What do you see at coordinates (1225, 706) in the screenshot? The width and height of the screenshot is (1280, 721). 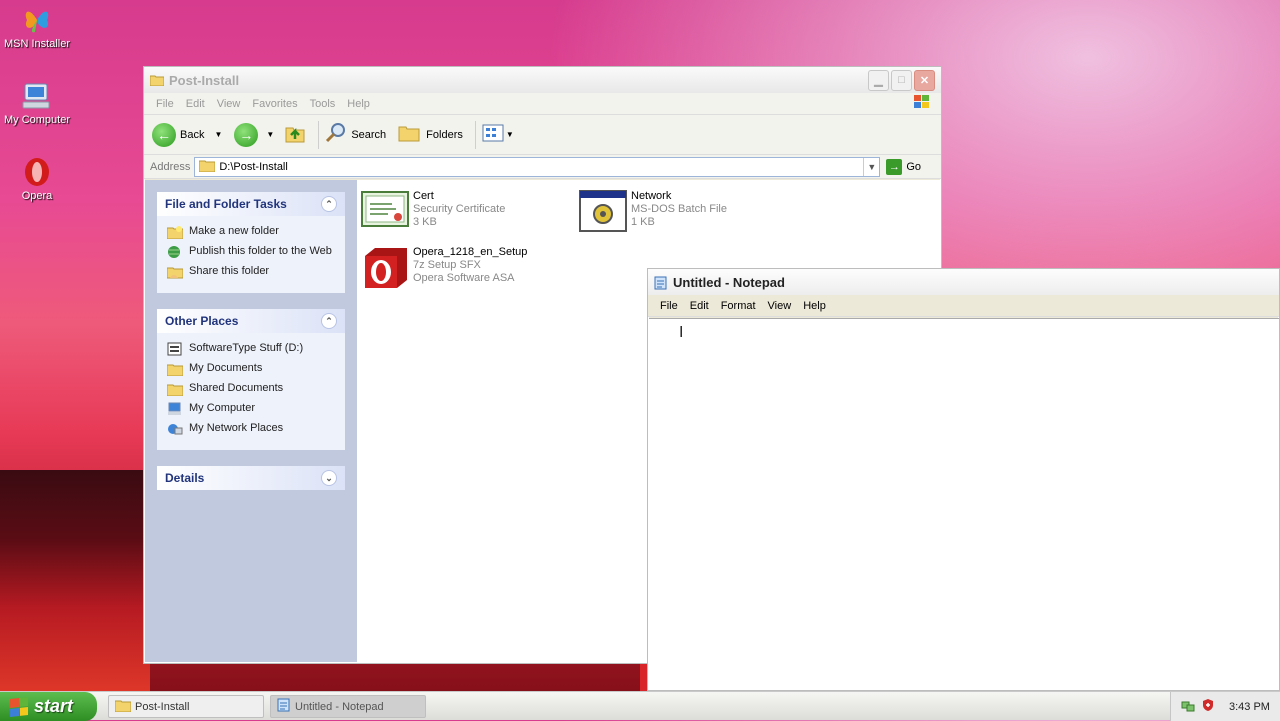 I see `system-tray: 3:43 PM` at bounding box center [1225, 706].